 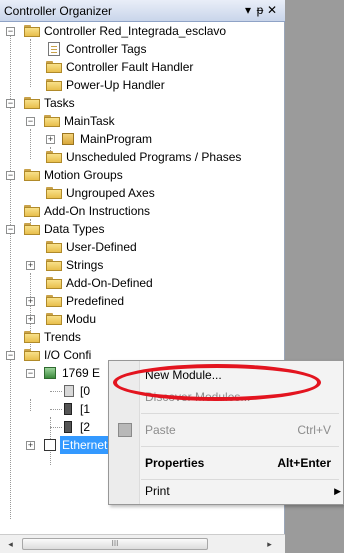 I want to click on menu-item-label: Paste, so click(x=160, y=430).